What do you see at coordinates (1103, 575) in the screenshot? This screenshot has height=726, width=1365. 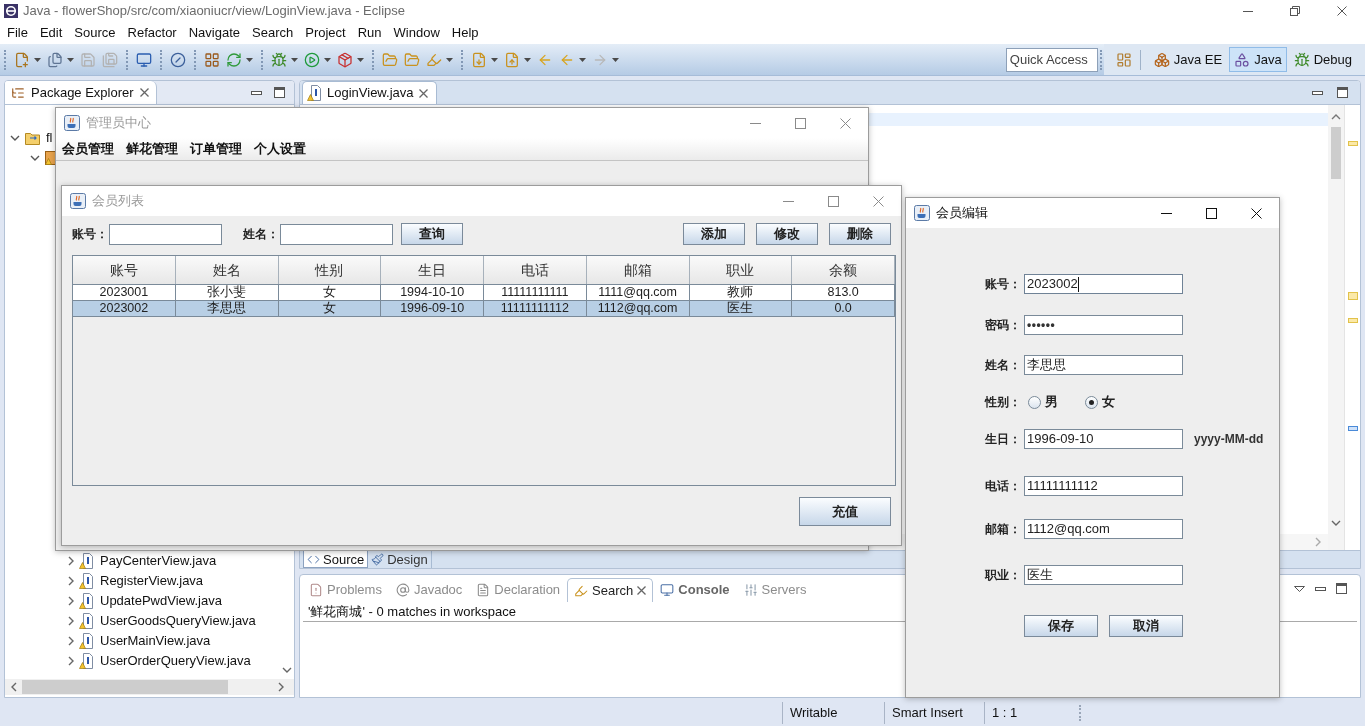 I see `text-field: 医生` at bounding box center [1103, 575].